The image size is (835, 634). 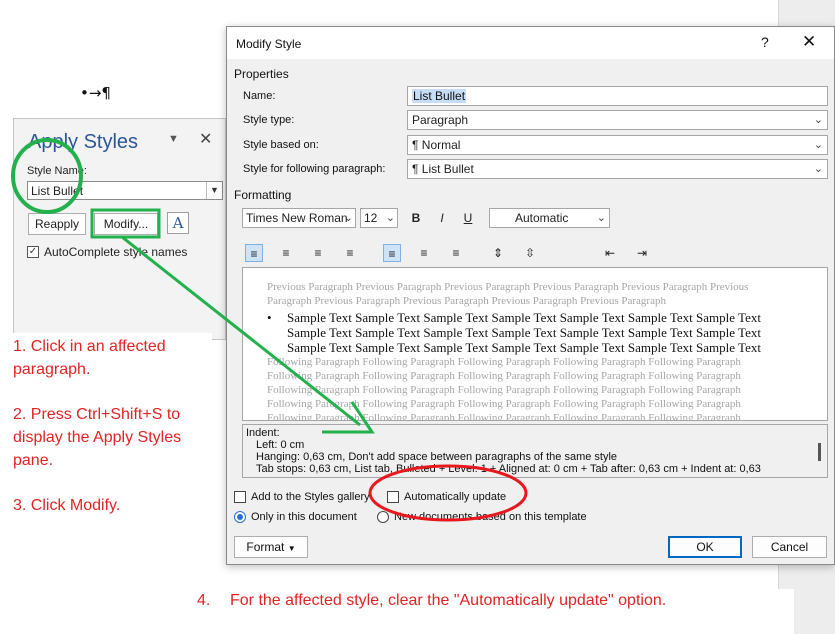 What do you see at coordinates (47, 176) in the screenshot?
I see `green-circle-annotation` at bounding box center [47, 176].